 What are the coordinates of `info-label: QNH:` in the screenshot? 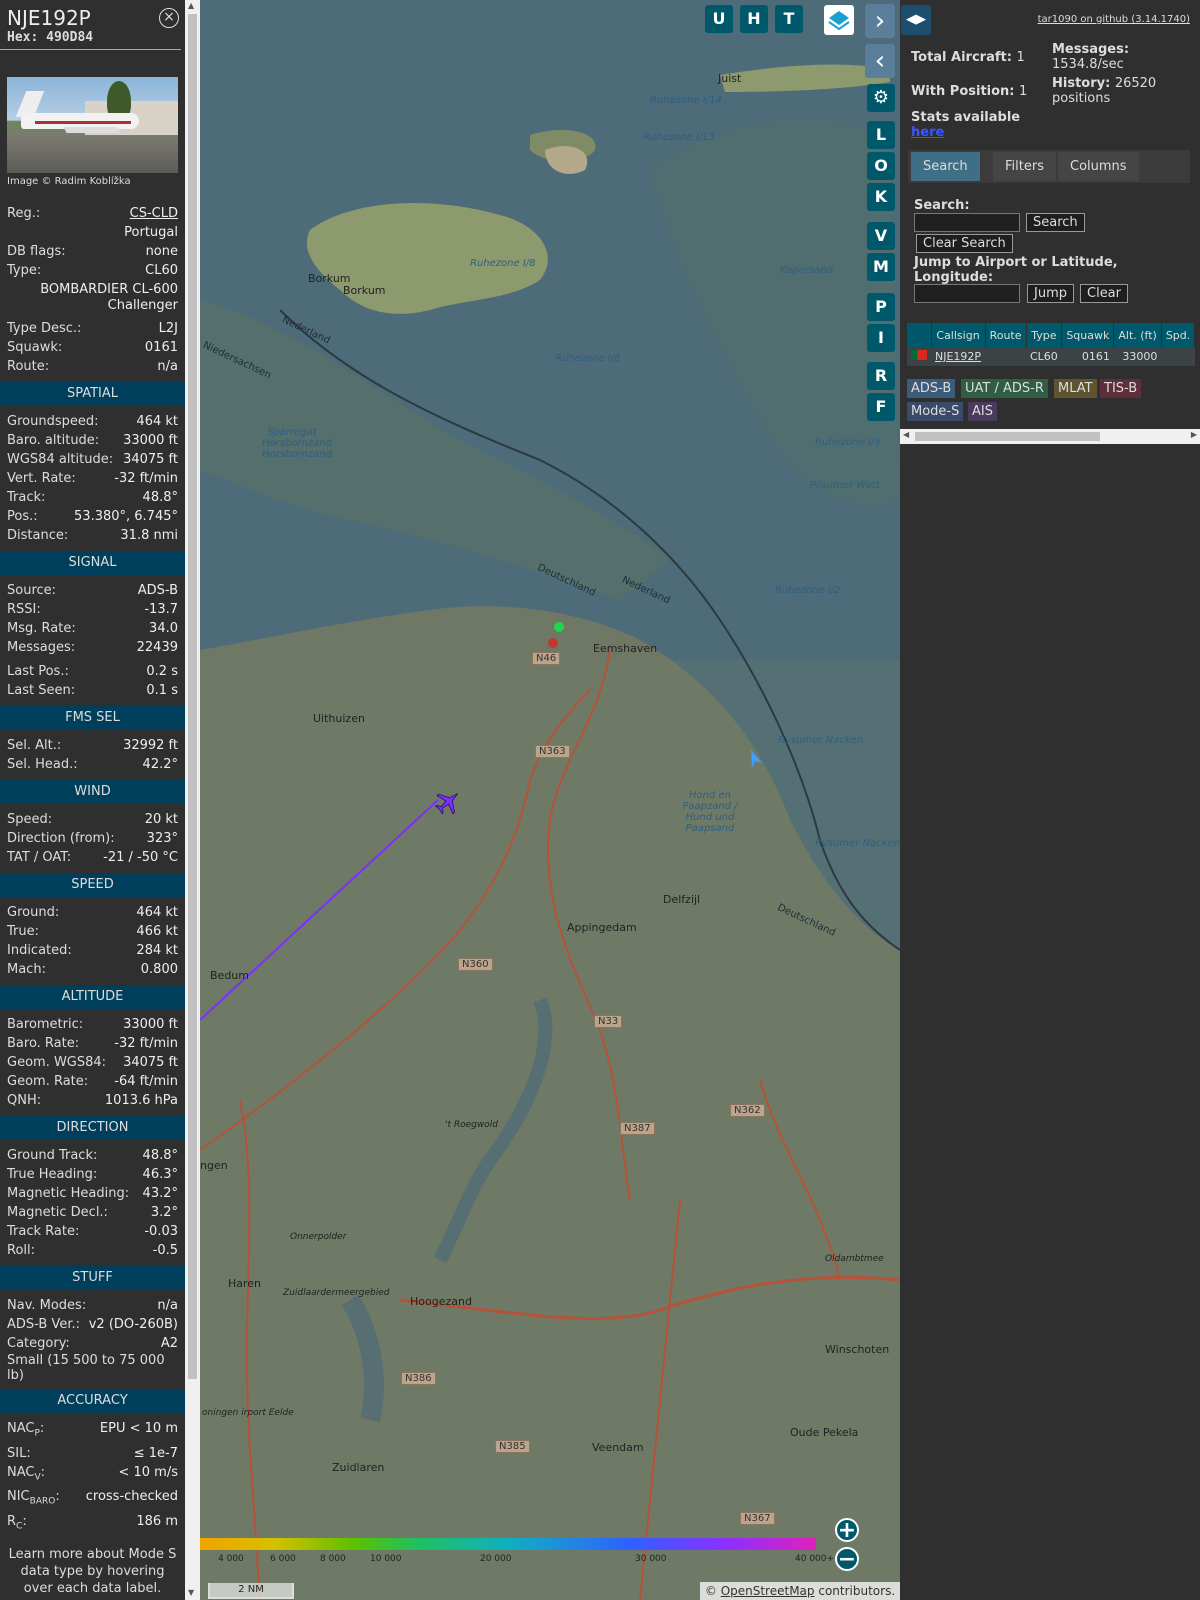 It's located at (24, 1100).